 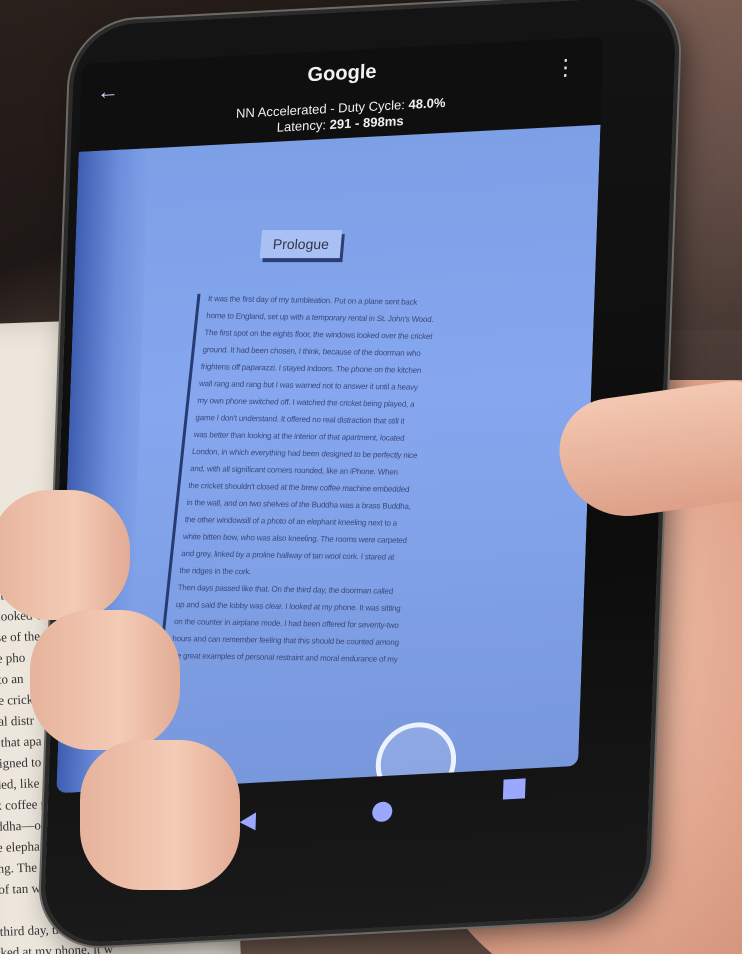 I want to click on nav-back-icon, so click(x=248, y=822).